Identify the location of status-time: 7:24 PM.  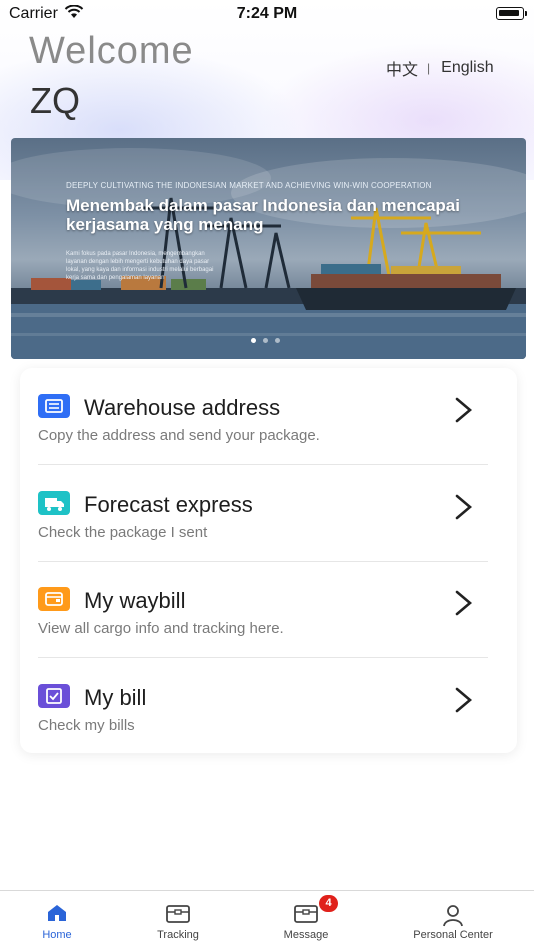
(267, 13).